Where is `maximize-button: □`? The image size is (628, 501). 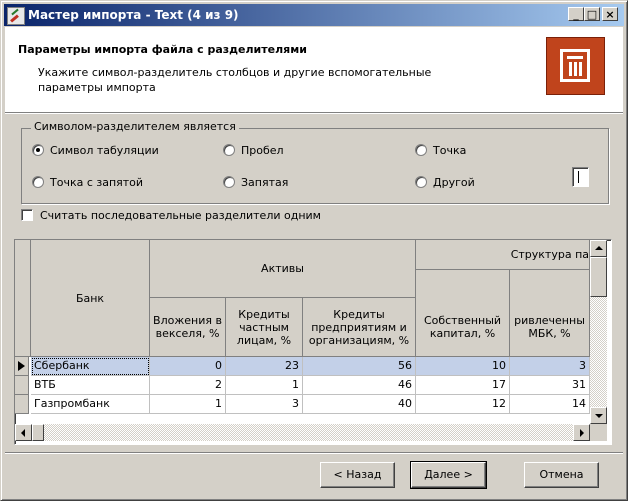
maximize-button: □ is located at coordinates (592, 14).